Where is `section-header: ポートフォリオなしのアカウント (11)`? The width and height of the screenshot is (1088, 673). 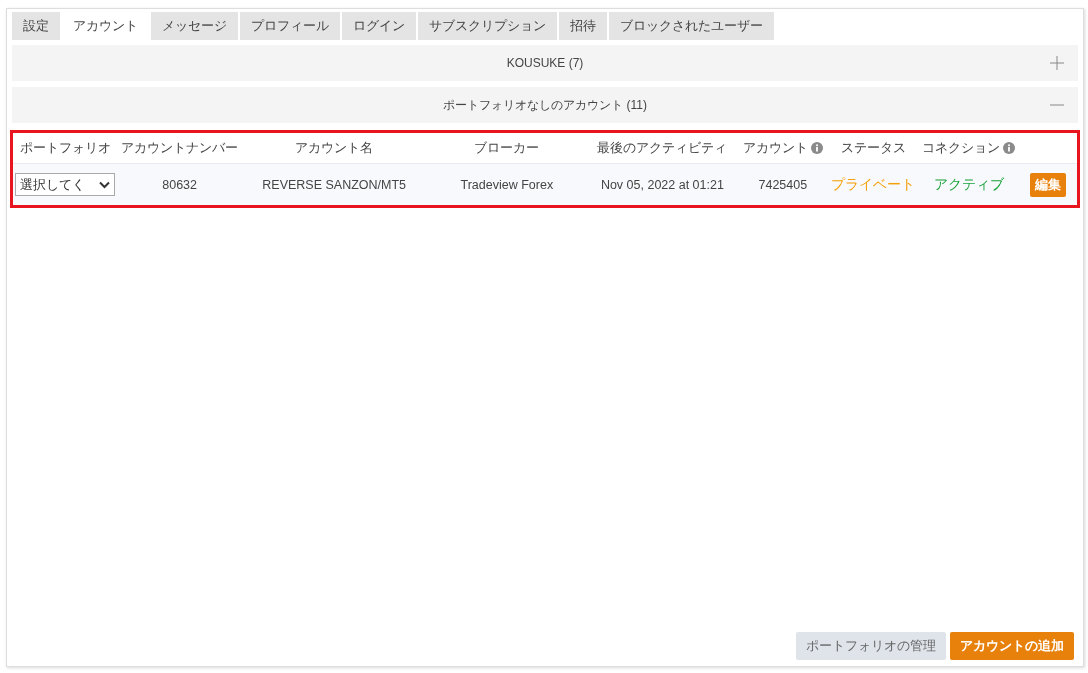 section-header: ポートフォリオなしのアカウント (11) is located at coordinates (545, 105).